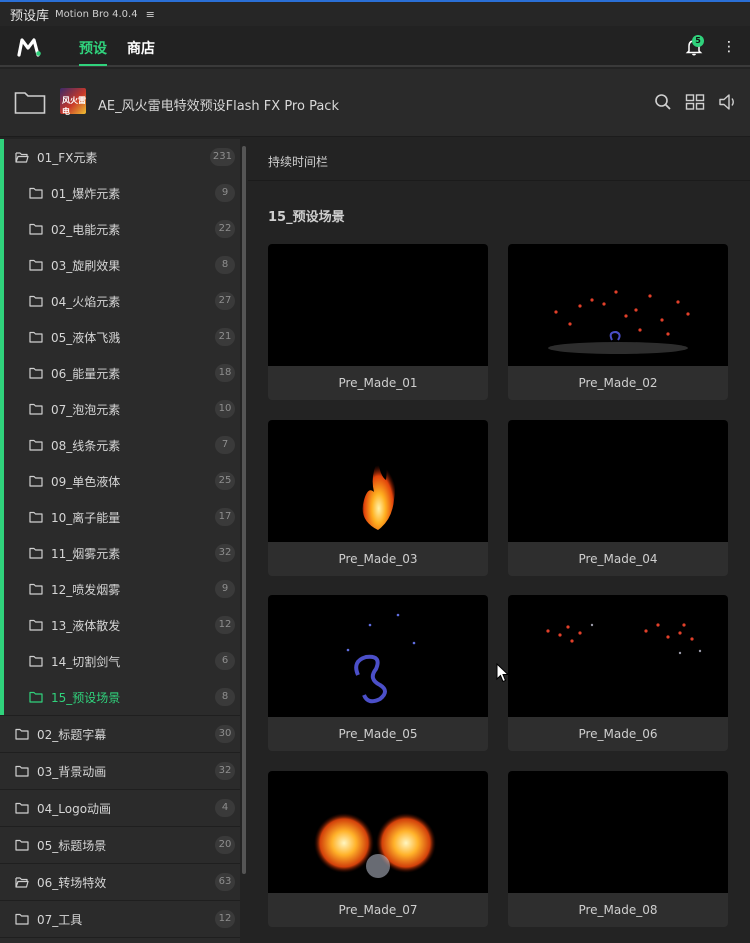 Image resolution: width=750 pixels, height=943 pixels. What do you see at coordinates (120, 409) in the screenshot?
I see `sidebar-item: 07_泡泡元素 10` at bounding box center [120, 409].